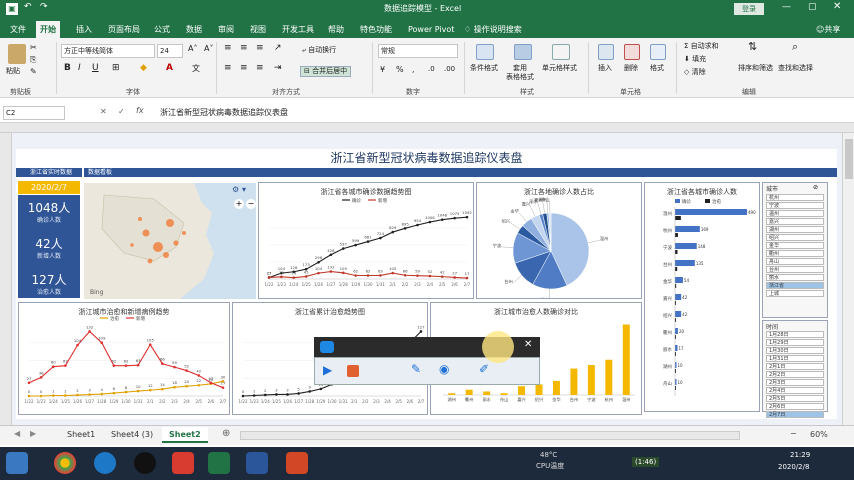  What do you see at coordinates (795, 253) in the screenshot?
I see `city-slicer-item: 衢州` at bounding box center [795, 253].